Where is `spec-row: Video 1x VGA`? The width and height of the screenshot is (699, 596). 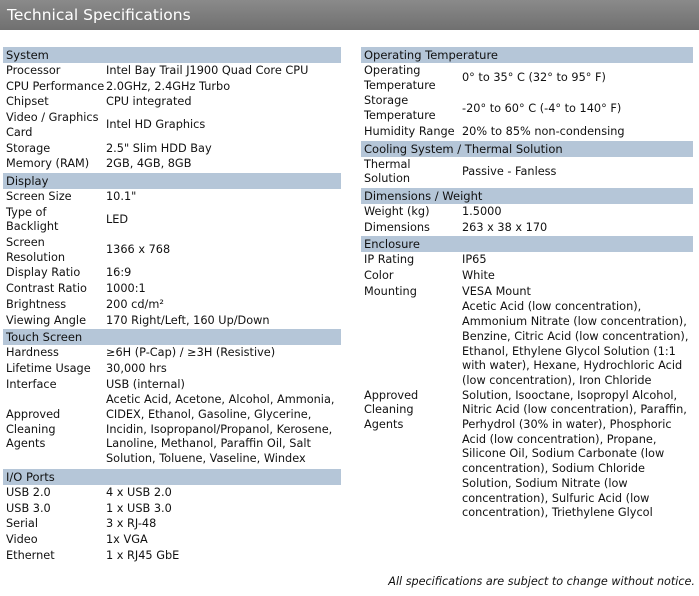
spec-row: Video 1x VGA is located at coordinates (172, 540).